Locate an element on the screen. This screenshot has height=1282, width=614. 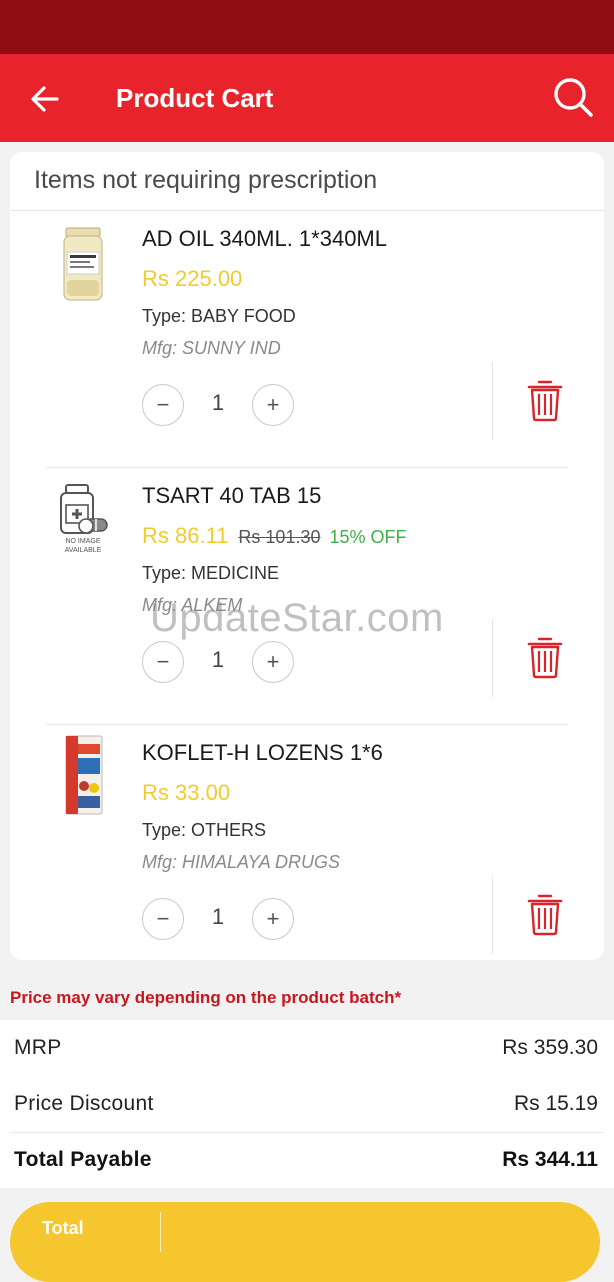
discount-row: Price Discount Rs 15.19 is located at coordinates (306, 1104).